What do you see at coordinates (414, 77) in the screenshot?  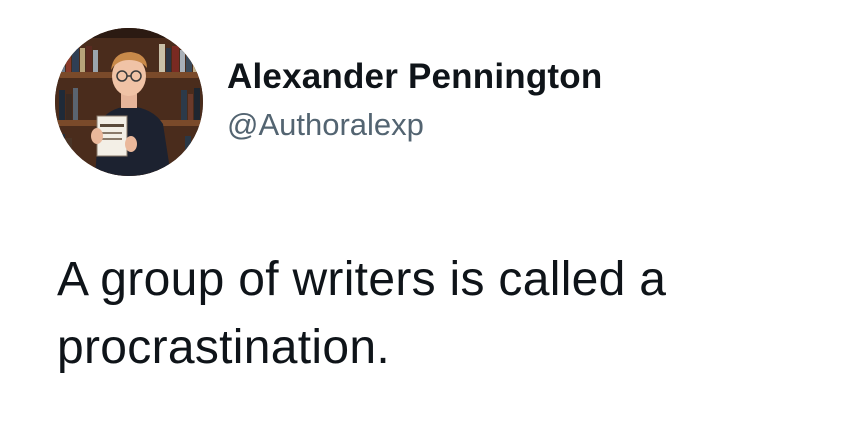 I see `author-display-name: Alexander Pennington` at bounding box center [414, 77].